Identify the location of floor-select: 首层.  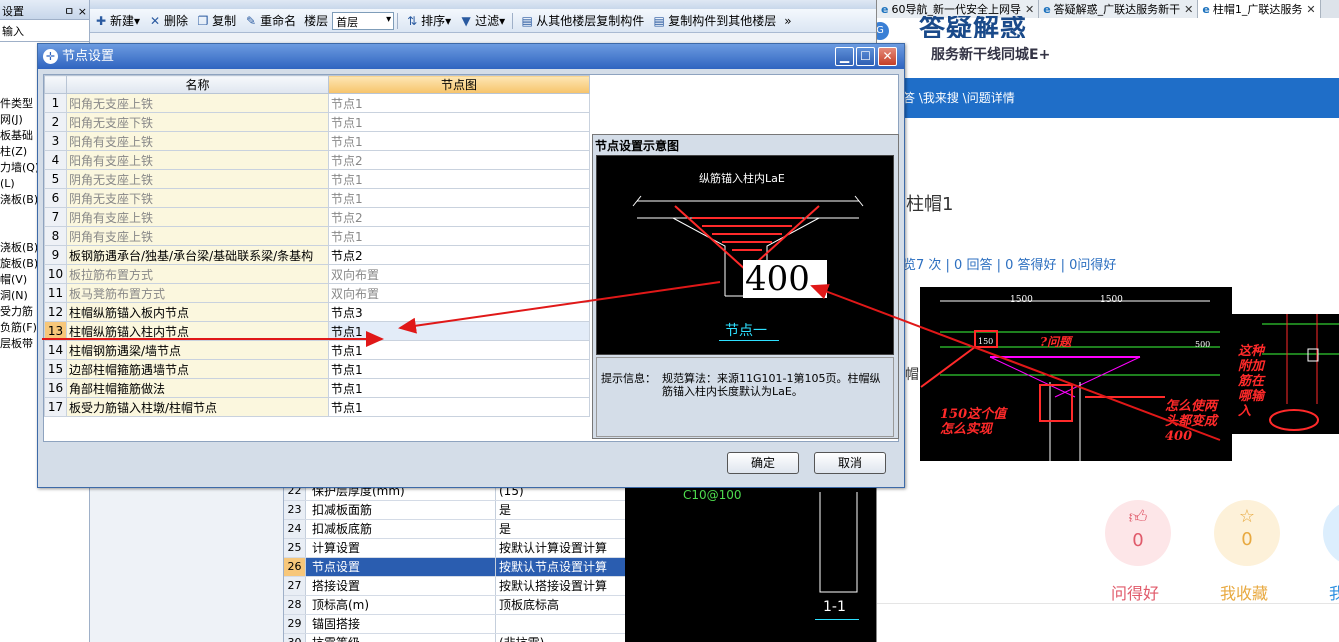
(363, 20).